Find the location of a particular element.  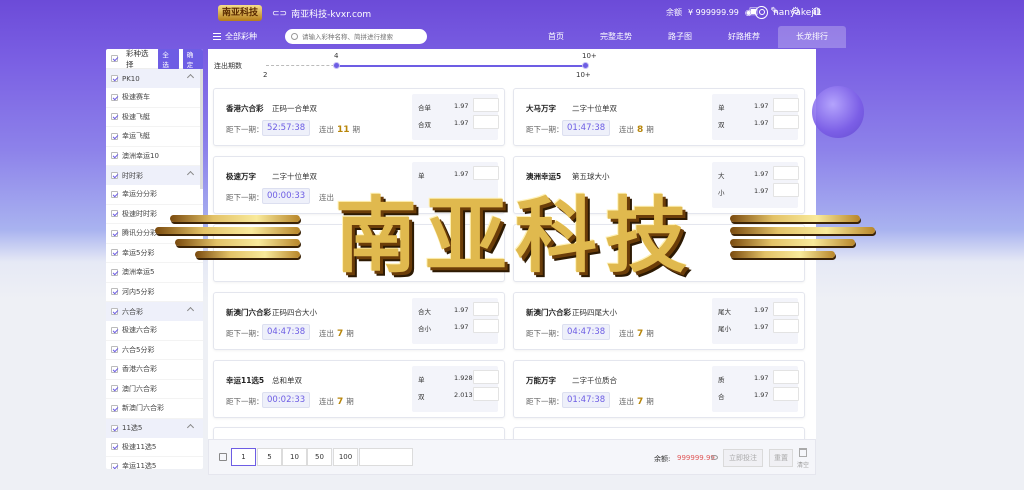

sidebar-group: PK10 is located at coordinates (154, 78).